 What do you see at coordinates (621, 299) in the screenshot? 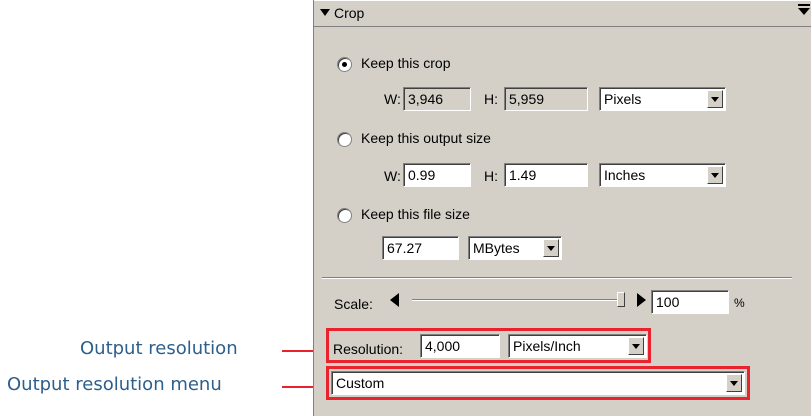
I see `scale-slider-thumb` at bounding box center [621, 299].